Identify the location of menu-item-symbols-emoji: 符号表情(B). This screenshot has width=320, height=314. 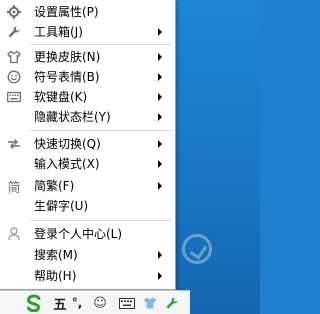
(87, 77).